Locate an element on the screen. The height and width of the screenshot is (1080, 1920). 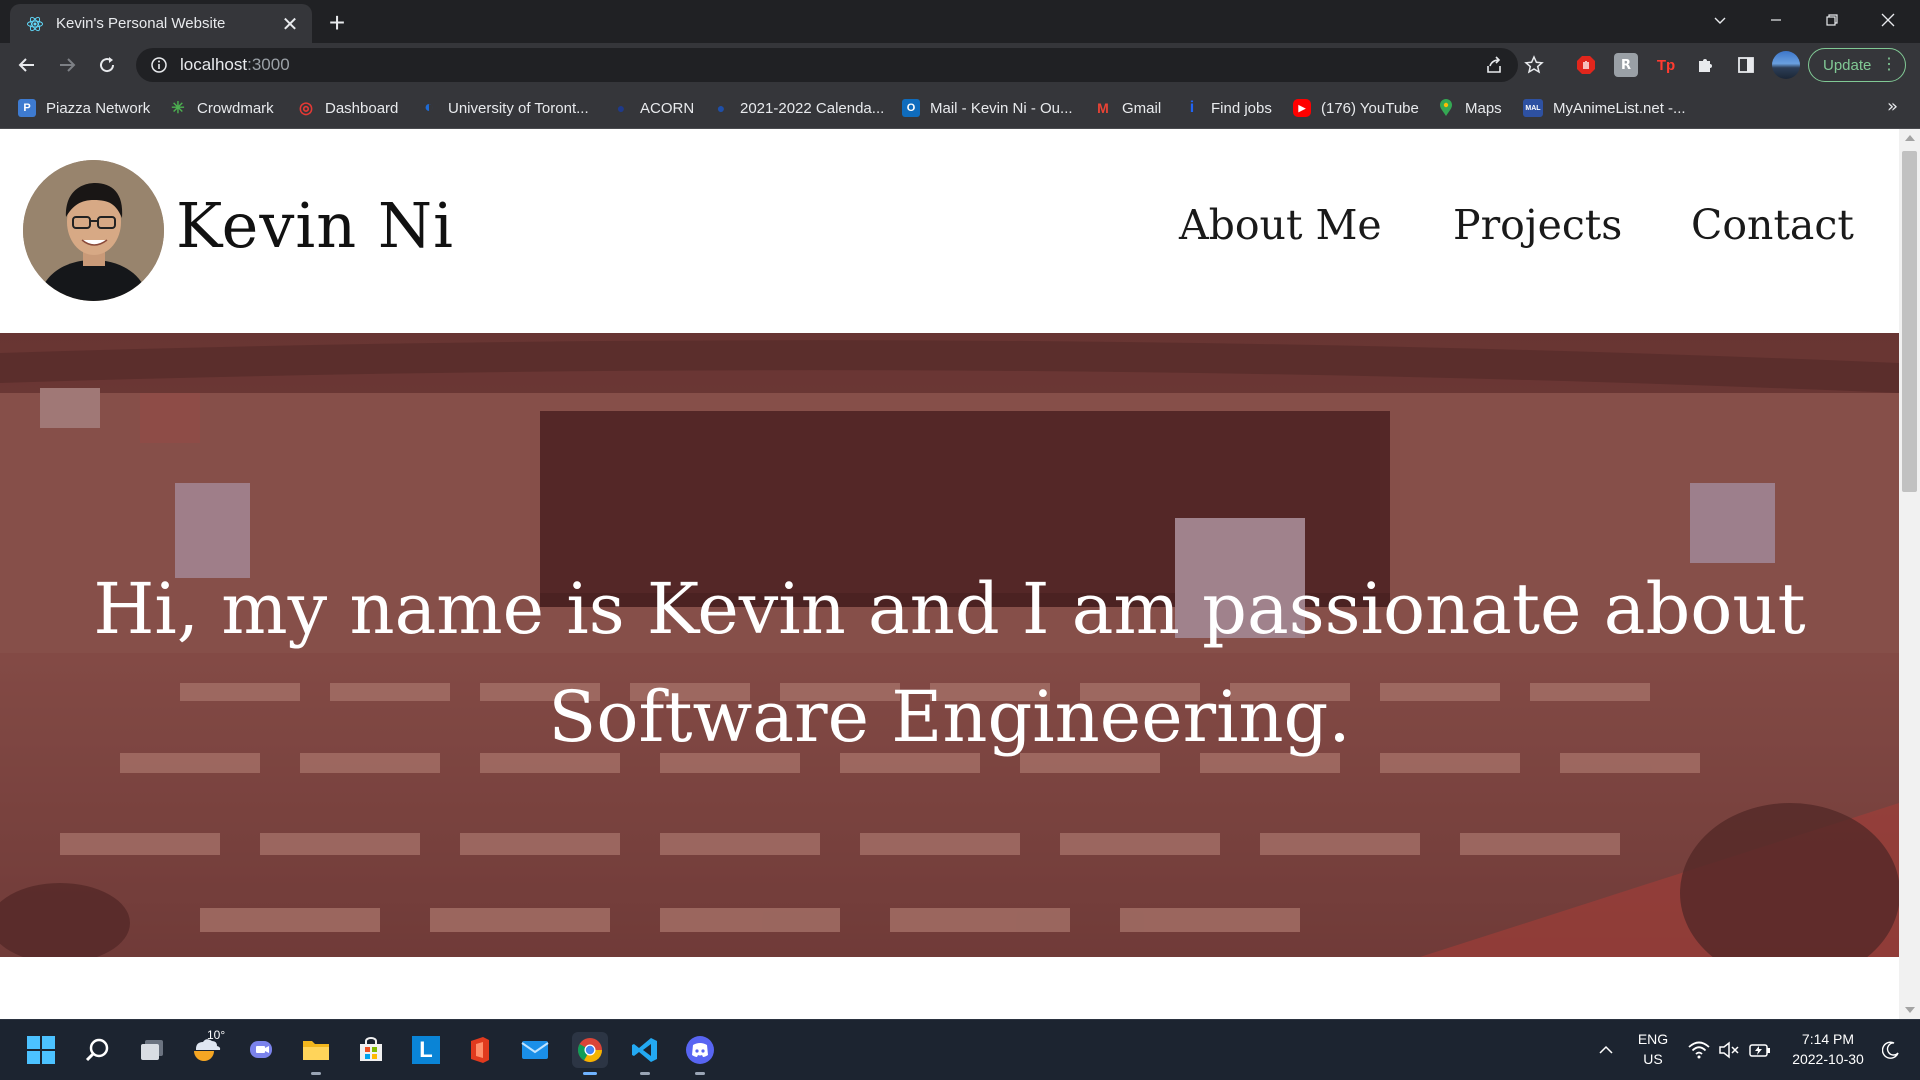
close-window-button is located at coordinates (1888, 20).